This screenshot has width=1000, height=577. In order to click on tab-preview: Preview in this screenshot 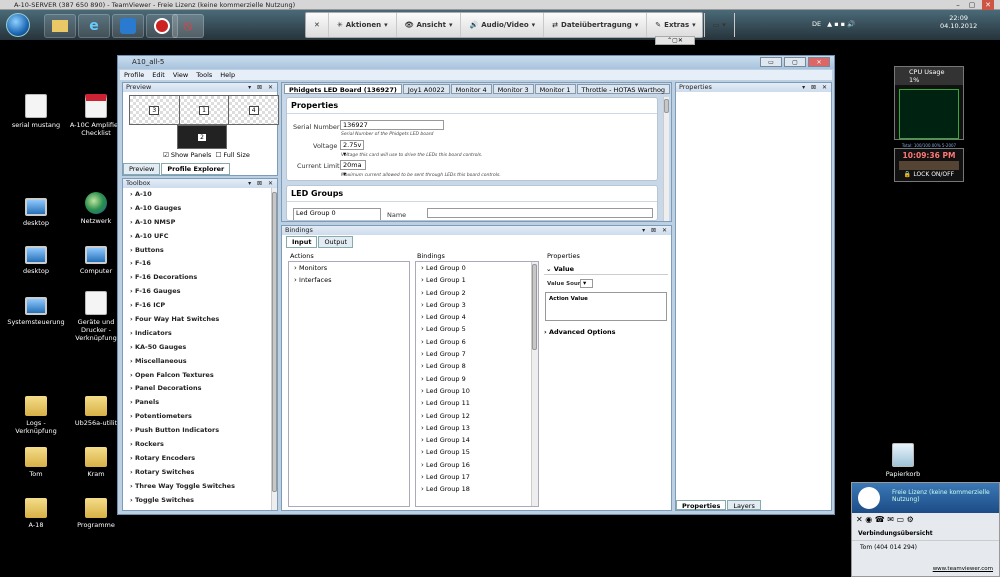, I will do `click(142, 169)`.